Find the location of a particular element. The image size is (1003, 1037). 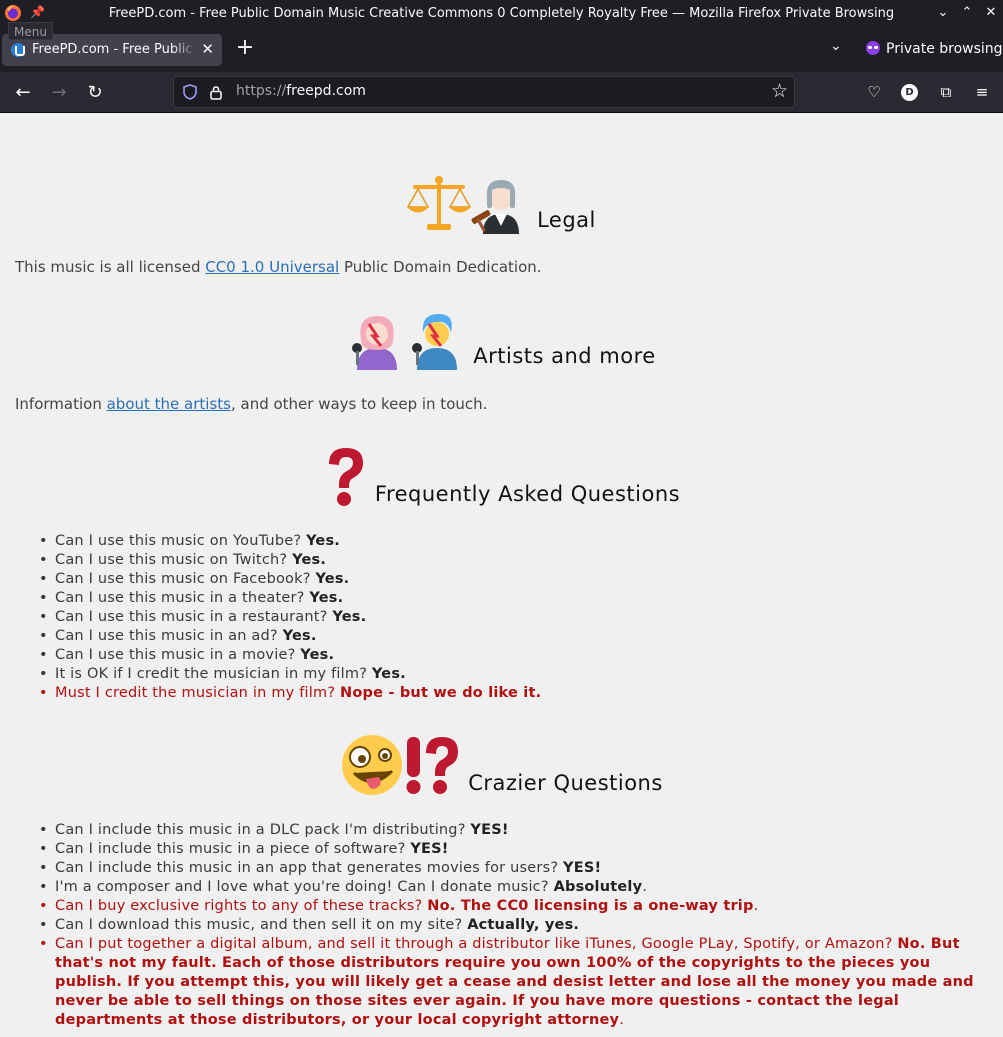

question-item: Can I use this music in a theater? Yes. is located at coordinates (521, 598).